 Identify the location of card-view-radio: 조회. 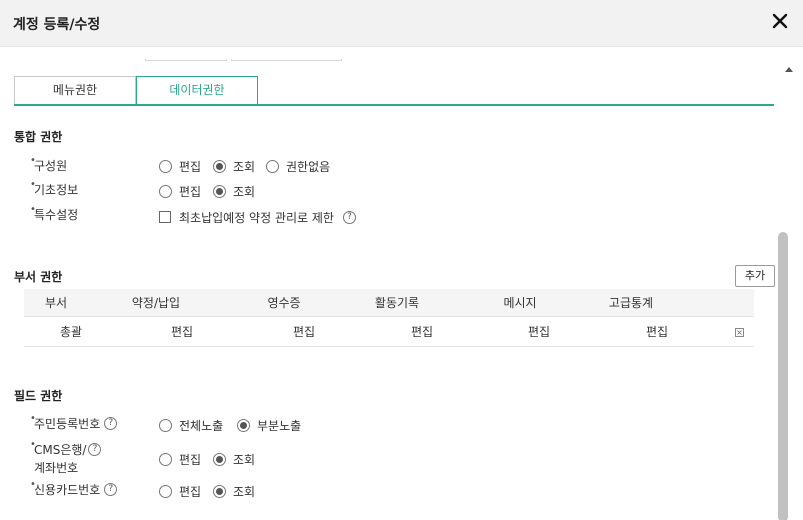
(234, 491).